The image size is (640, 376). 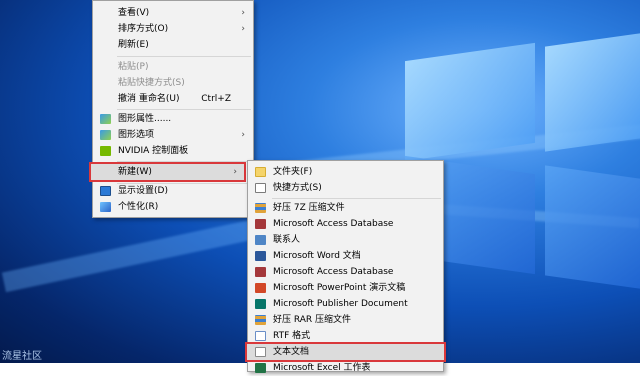 What do you see at coordinates (167, 172) in the screenshot?
I see `menu-item-new: 新建(W) ›` at bounding box center [167, 172].